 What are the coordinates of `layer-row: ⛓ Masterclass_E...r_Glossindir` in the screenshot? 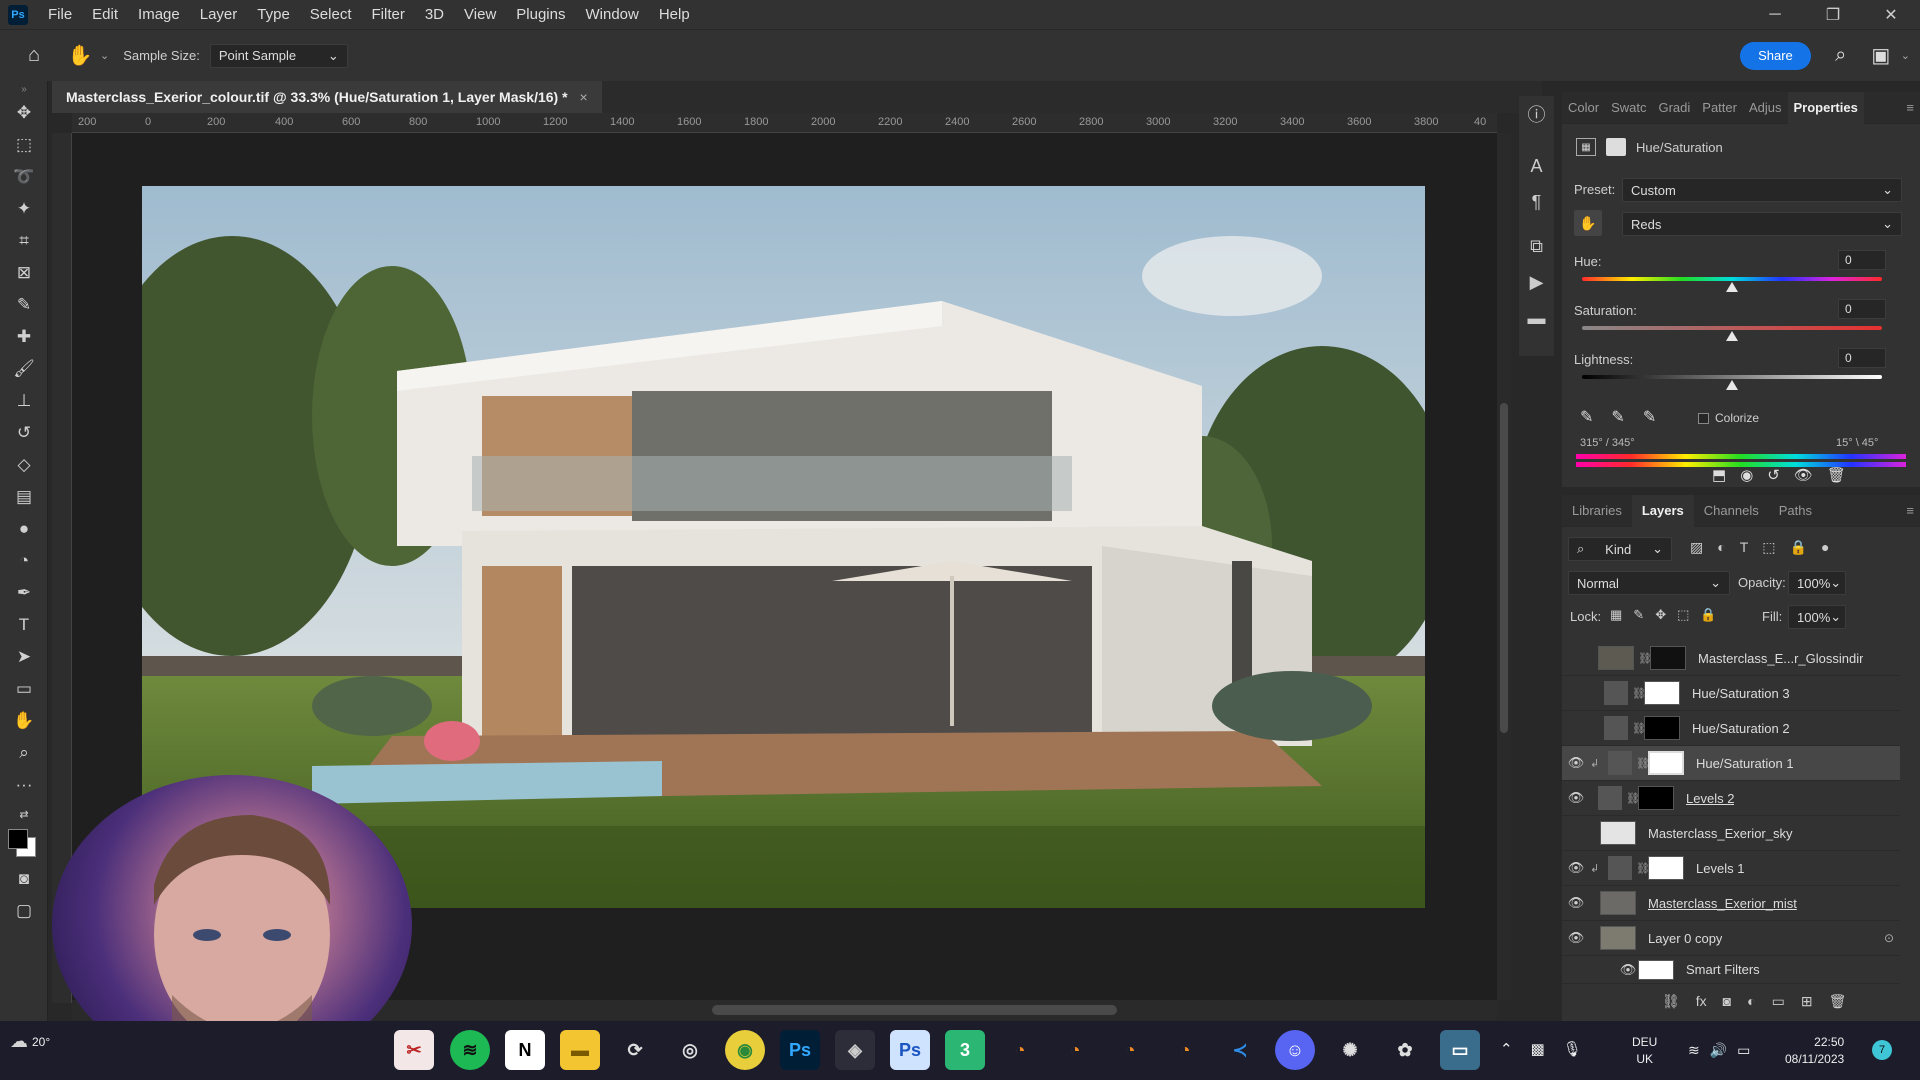 It's located at (1731, 658).